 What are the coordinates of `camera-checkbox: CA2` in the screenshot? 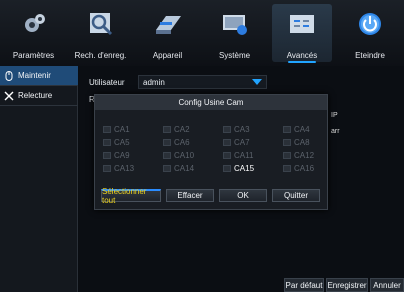 It's located at (176, 129).